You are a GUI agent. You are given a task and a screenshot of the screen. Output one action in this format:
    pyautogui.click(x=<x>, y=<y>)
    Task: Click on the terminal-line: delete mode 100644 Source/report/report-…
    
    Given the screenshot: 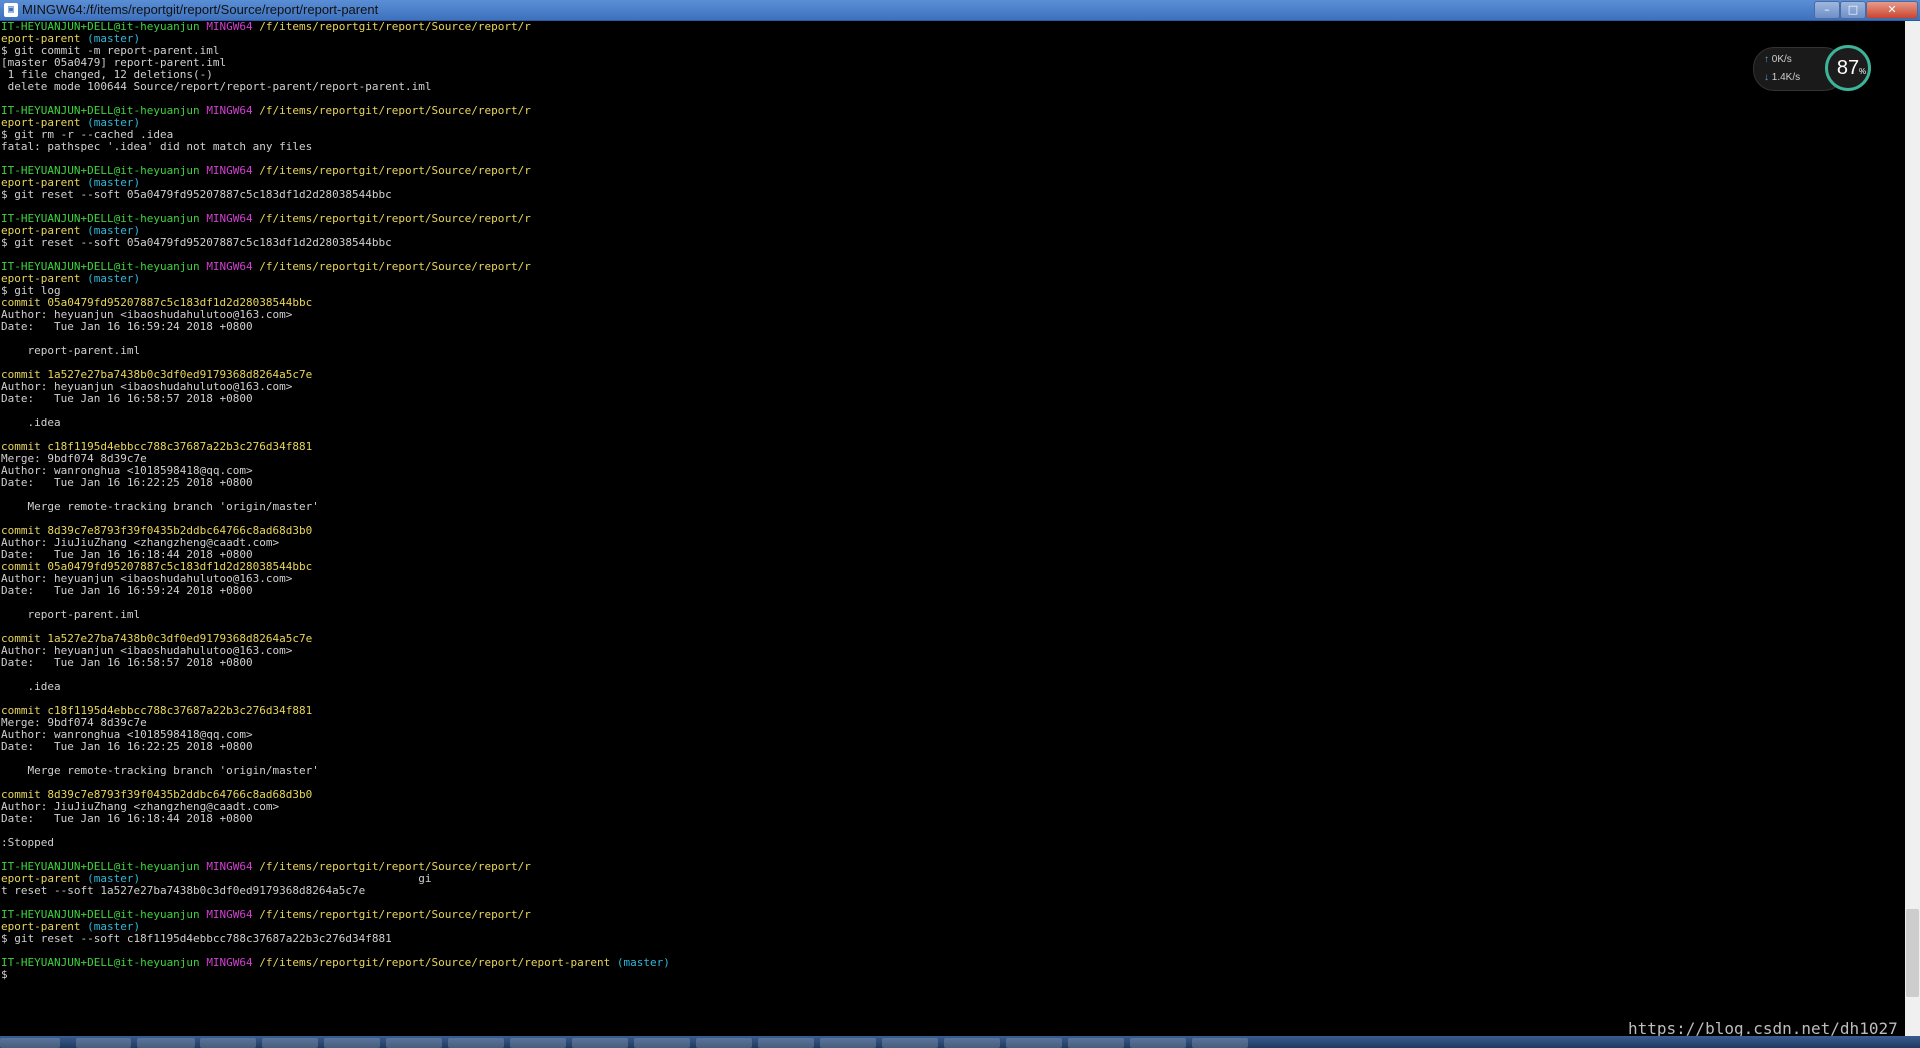 What is the action you would take?
    pyautogui.click(x=951, y=87)
    